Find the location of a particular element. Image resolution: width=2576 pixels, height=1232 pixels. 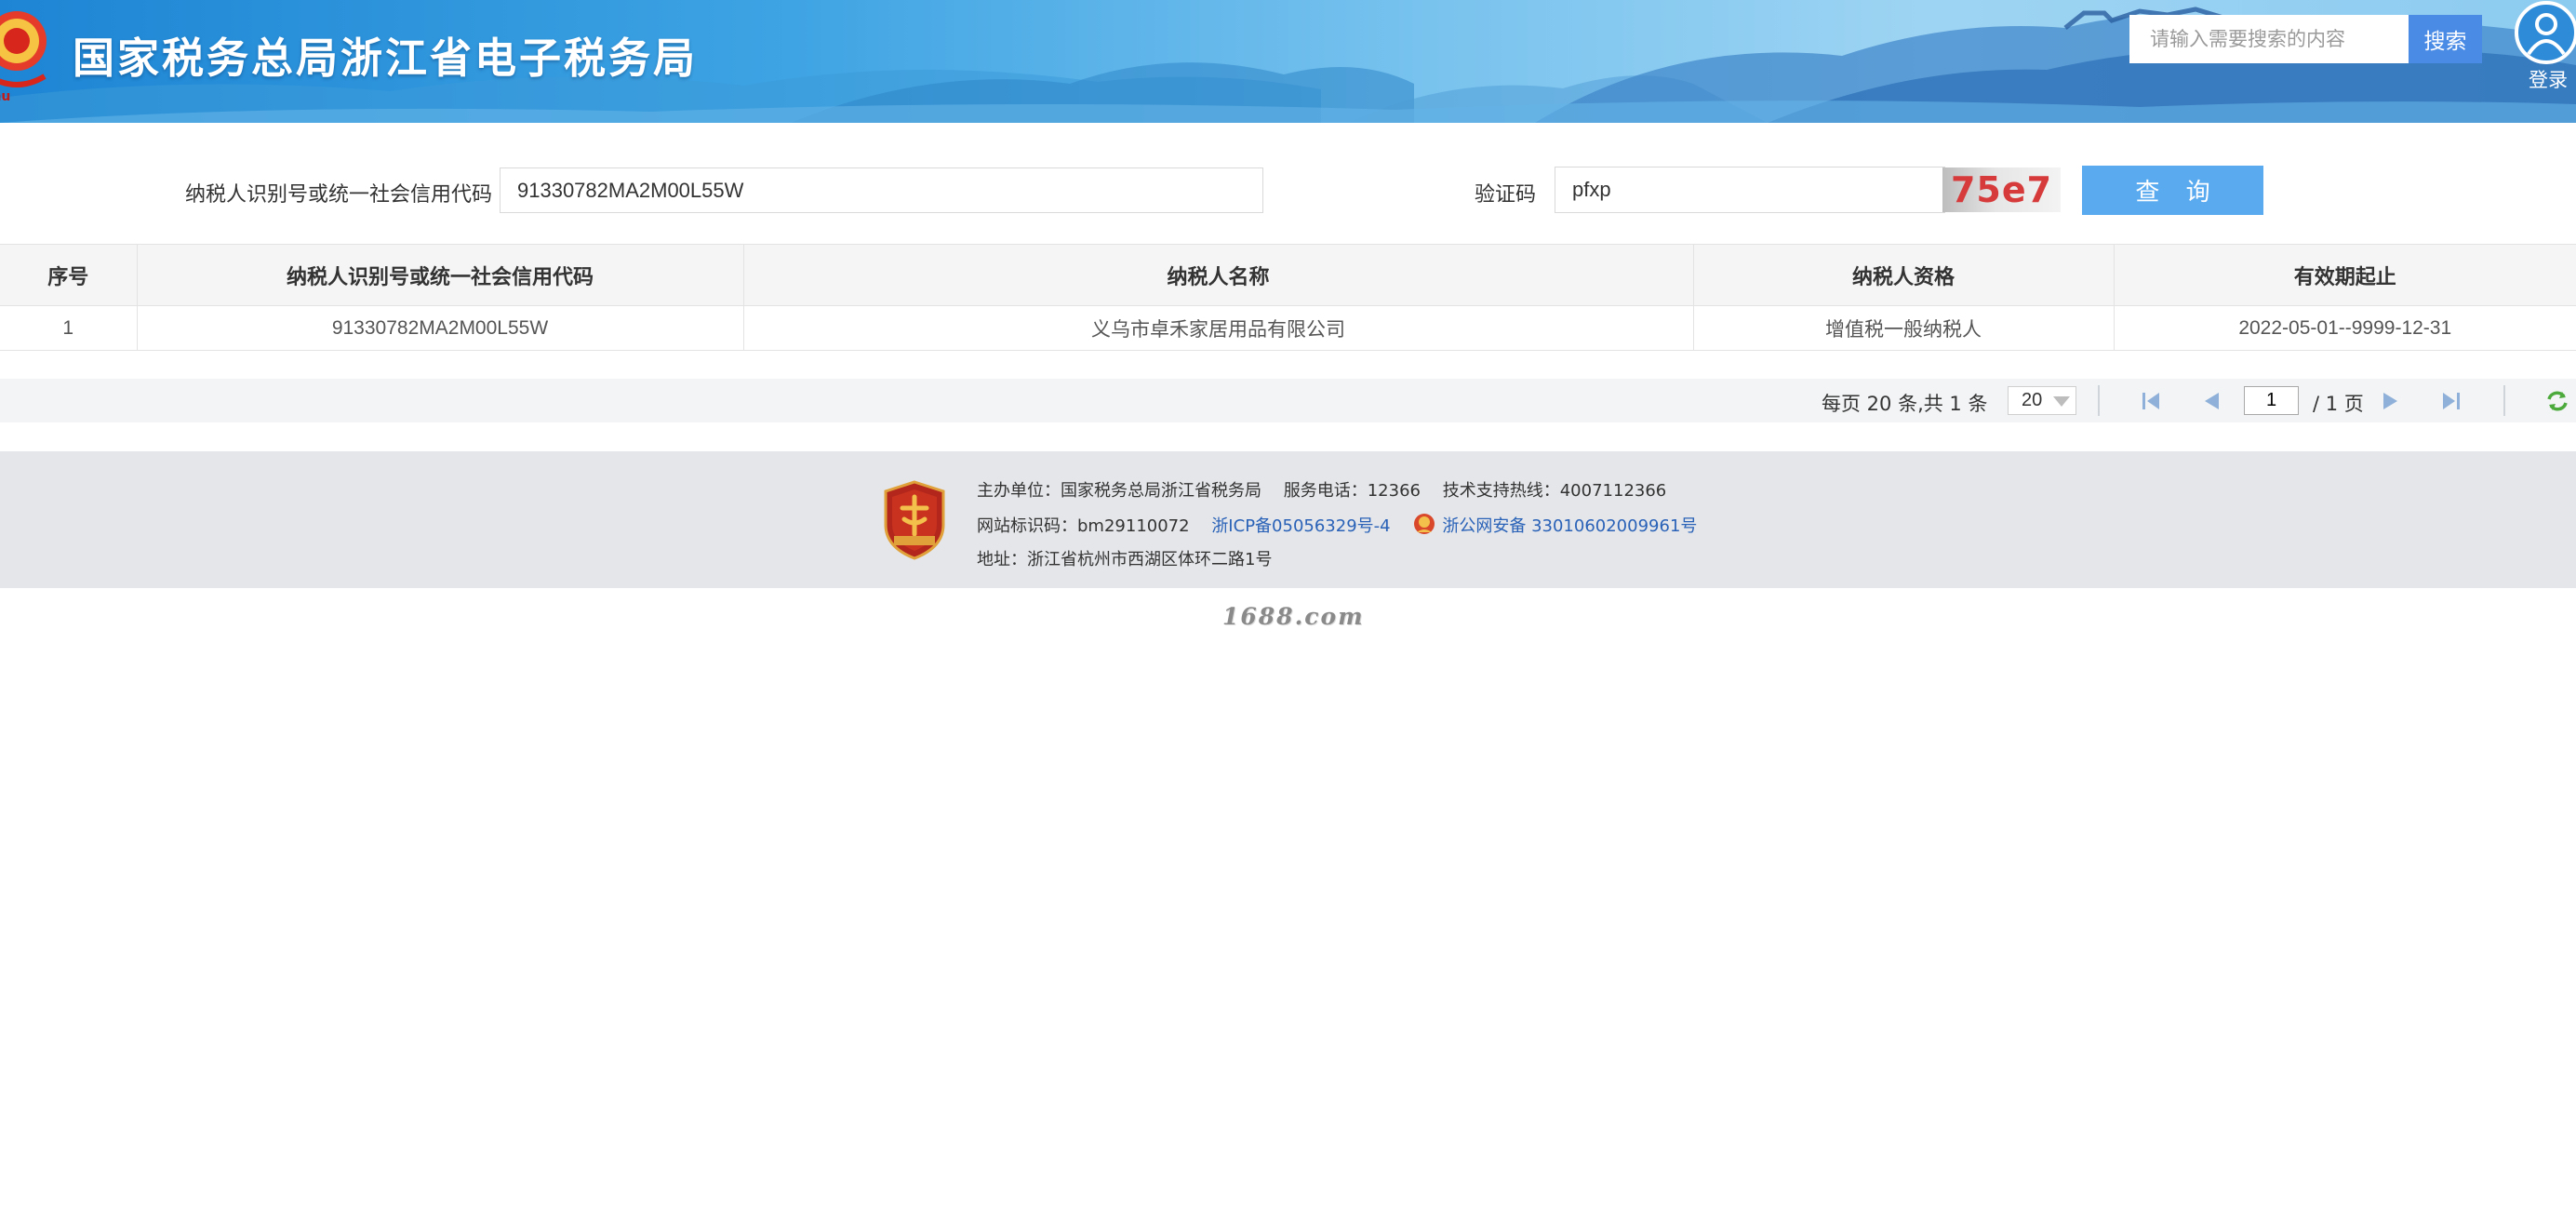

user-avatar-icon is located at coordinates (2545, 32).